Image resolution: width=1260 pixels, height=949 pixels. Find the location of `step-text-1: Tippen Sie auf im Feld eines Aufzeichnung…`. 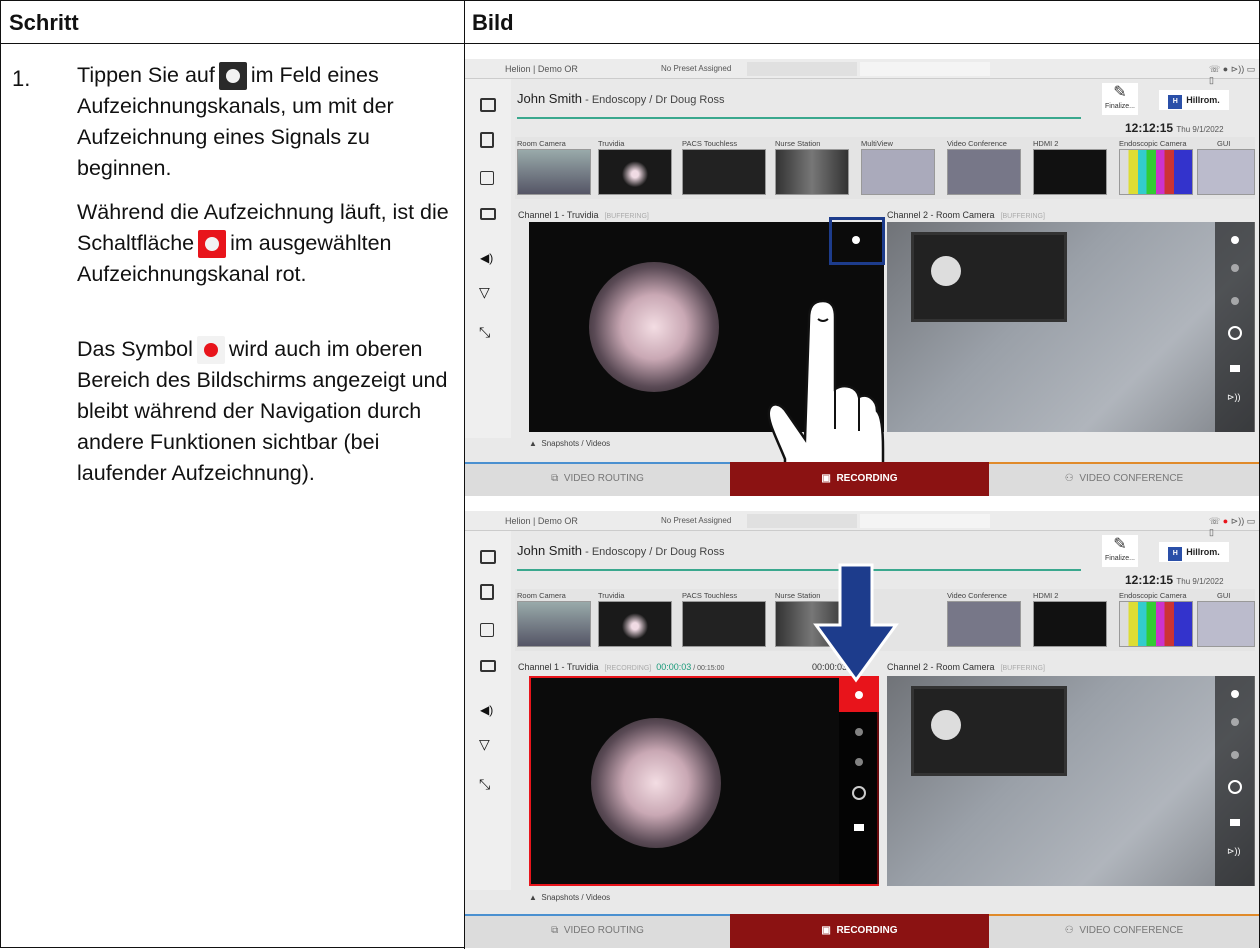

step-text-1: Tippen Sie auf im Feld eines Aufzeichnung… is located at coordinates (267, 122).